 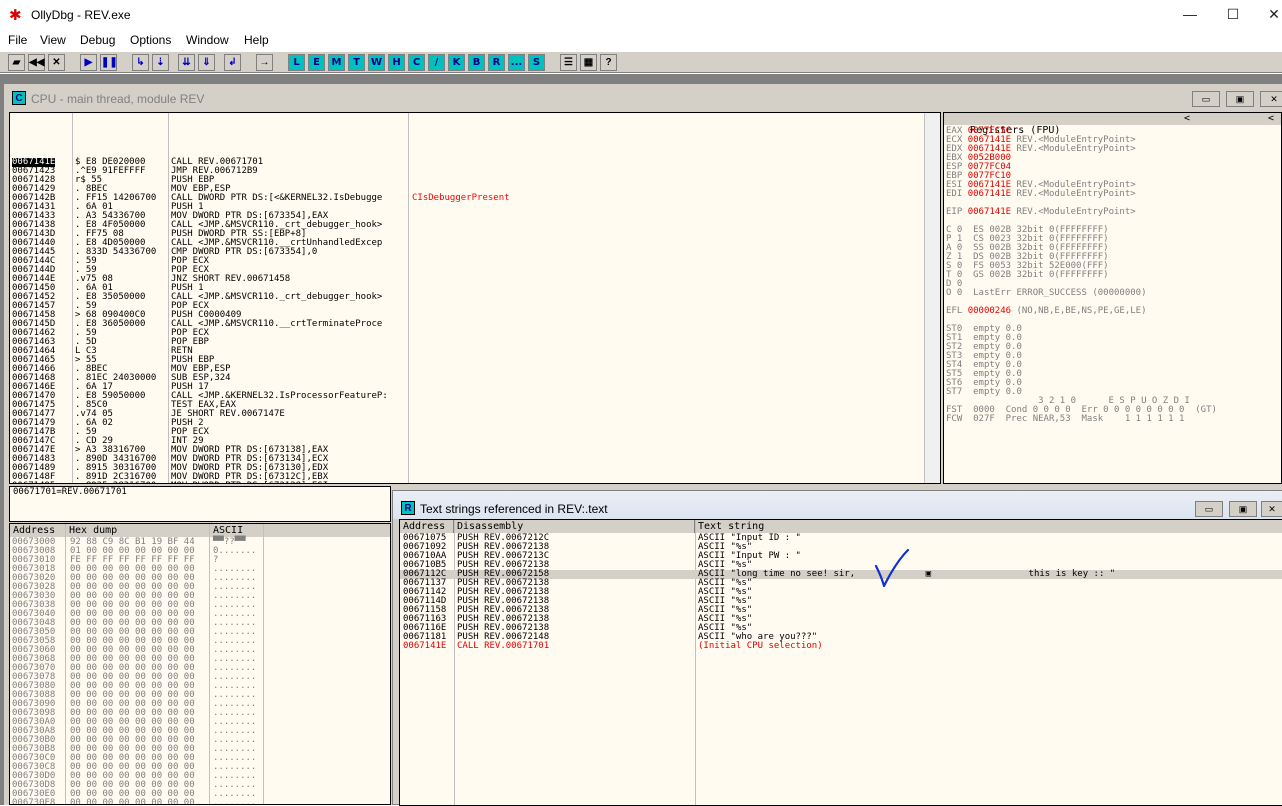 What do you see at coordinates (206, 62) in the screenshot?
I see `trace-over-icon: ⇓` at bounding box center [206, 62].